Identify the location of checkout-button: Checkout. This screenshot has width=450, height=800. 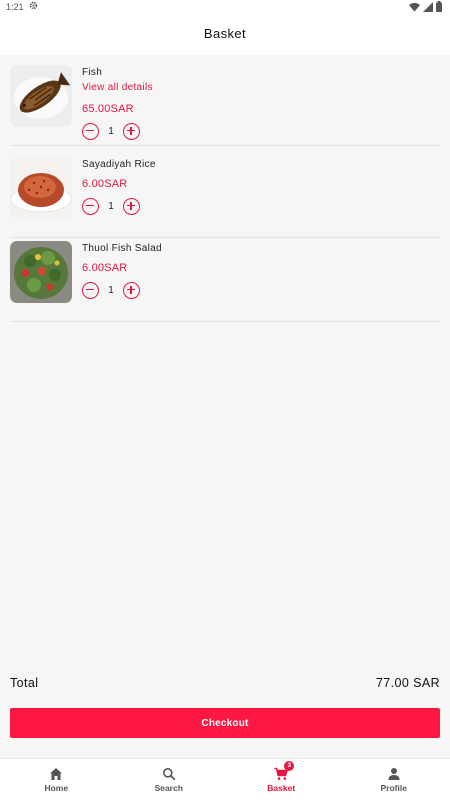
(225, 723).